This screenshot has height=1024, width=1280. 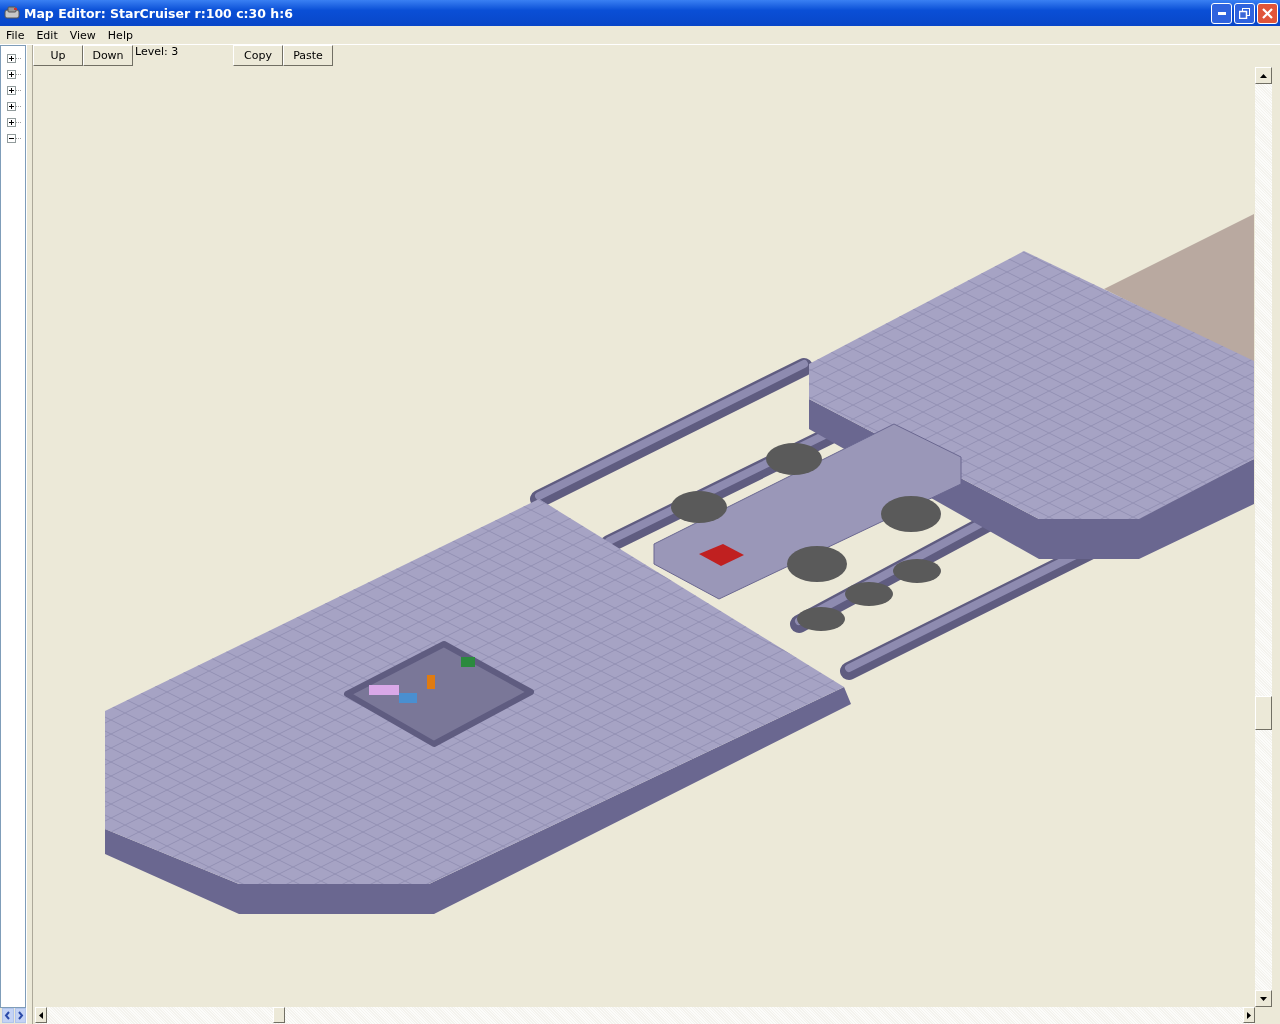 I want to click on down-arrow-icon, so click(x=1263, y=998).